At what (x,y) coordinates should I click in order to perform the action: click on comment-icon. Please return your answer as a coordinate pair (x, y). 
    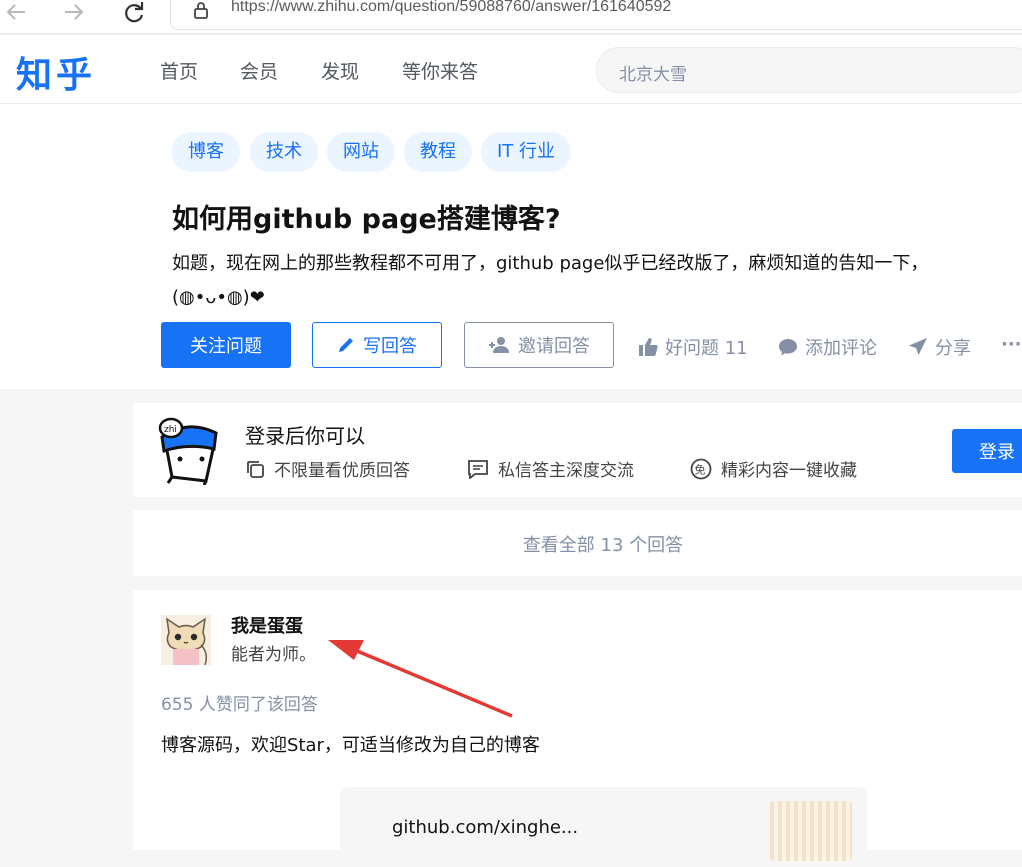
    Looking at the image, I should click on (788, 347).